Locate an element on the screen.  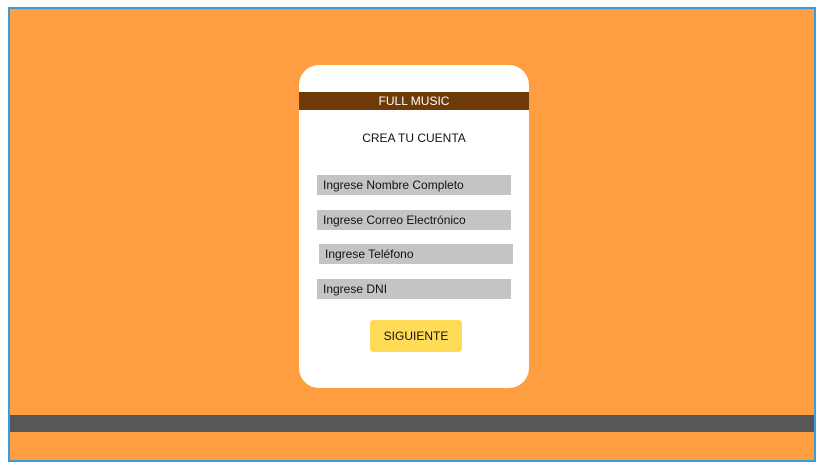
footer-bar is located at coordinates (412, 423).